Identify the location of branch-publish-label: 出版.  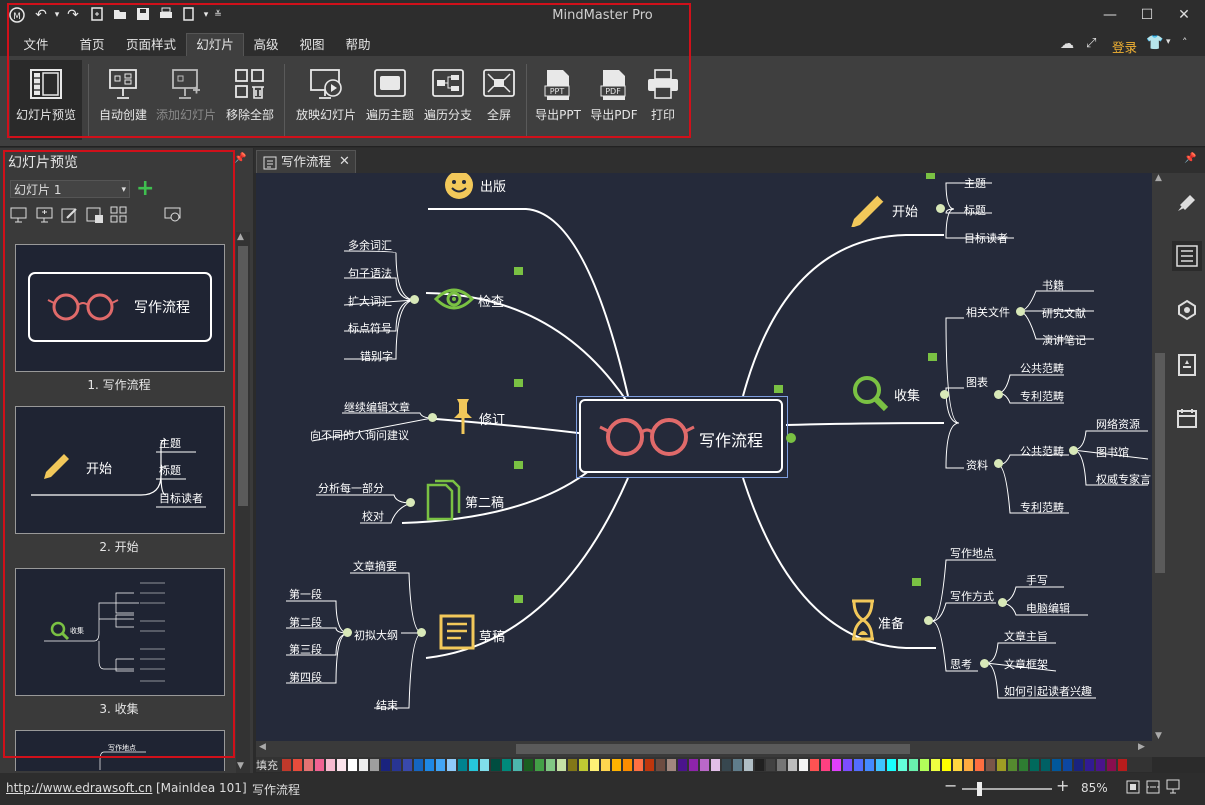
(493, 185).